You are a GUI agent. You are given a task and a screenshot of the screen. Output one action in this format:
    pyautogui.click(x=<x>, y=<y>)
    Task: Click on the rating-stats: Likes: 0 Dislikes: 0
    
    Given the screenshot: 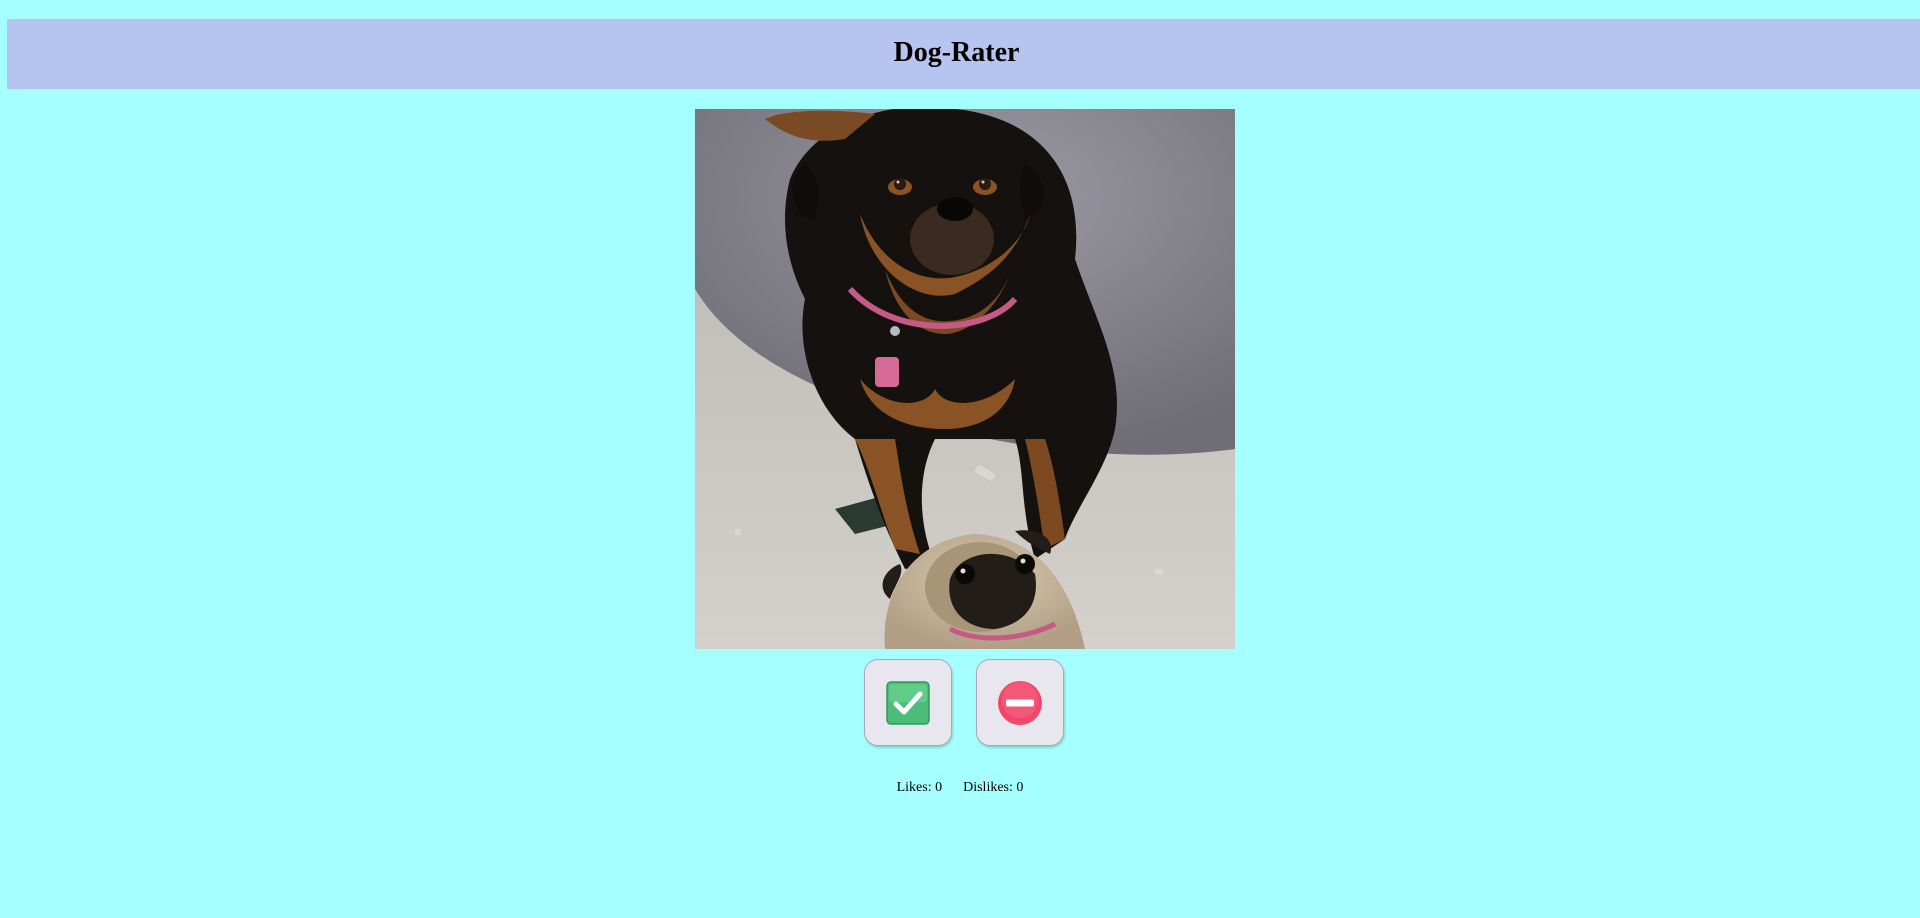 What is the action you would take?
    pyautogui.click(x=960, y=788)
    